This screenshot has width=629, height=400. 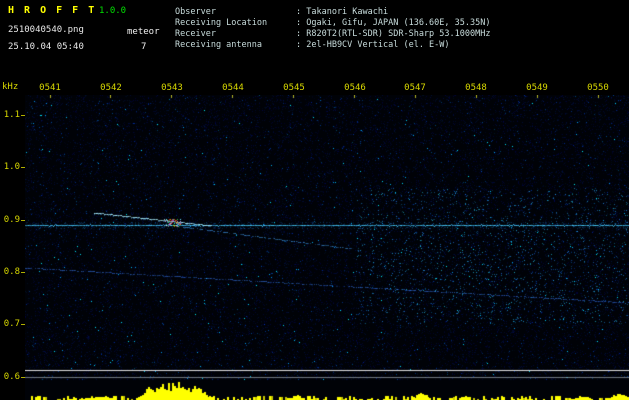 I want to click on observation-datetime: 25.10.04 05:40, so click(x=46, y=47).